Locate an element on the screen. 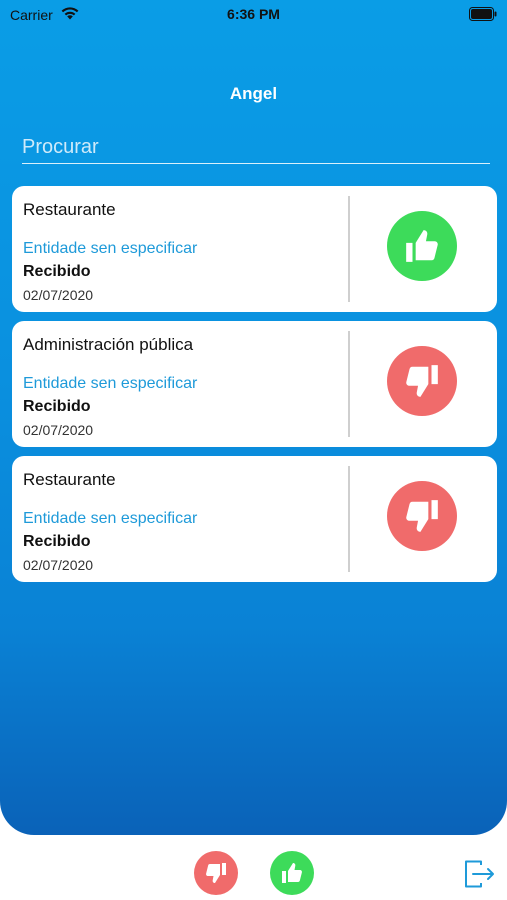 Image resolution: width=507 pixels, height=900 pixels. battery-icon is located at coordinates (483, 14).